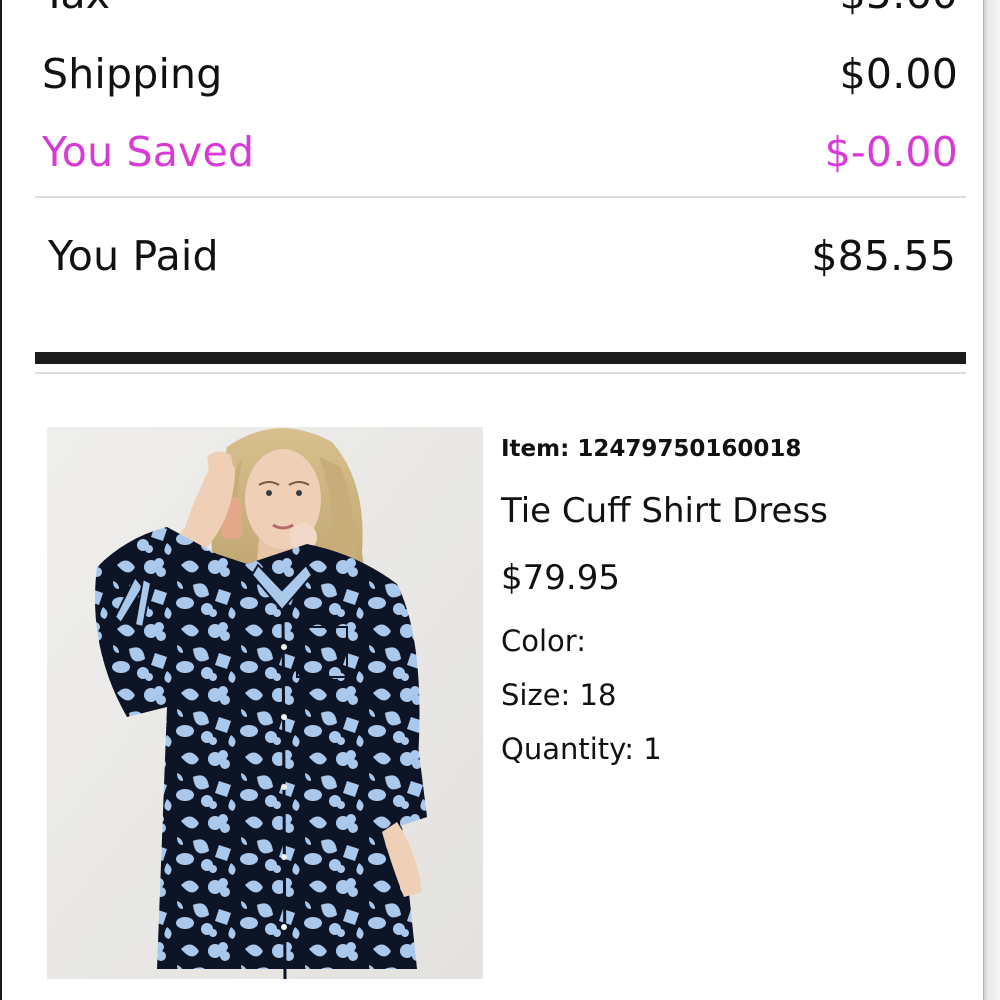  I want to click on item-color: Color:, so click(543, 641).